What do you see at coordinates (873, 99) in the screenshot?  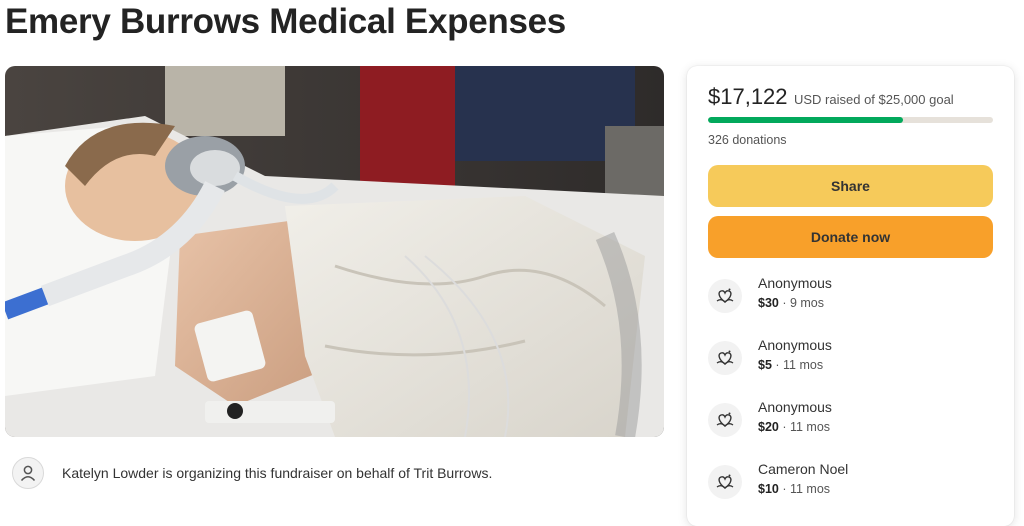 I see `raised-goal-text: USD raised of $25,000 goal` at bounding box center [873, 99].